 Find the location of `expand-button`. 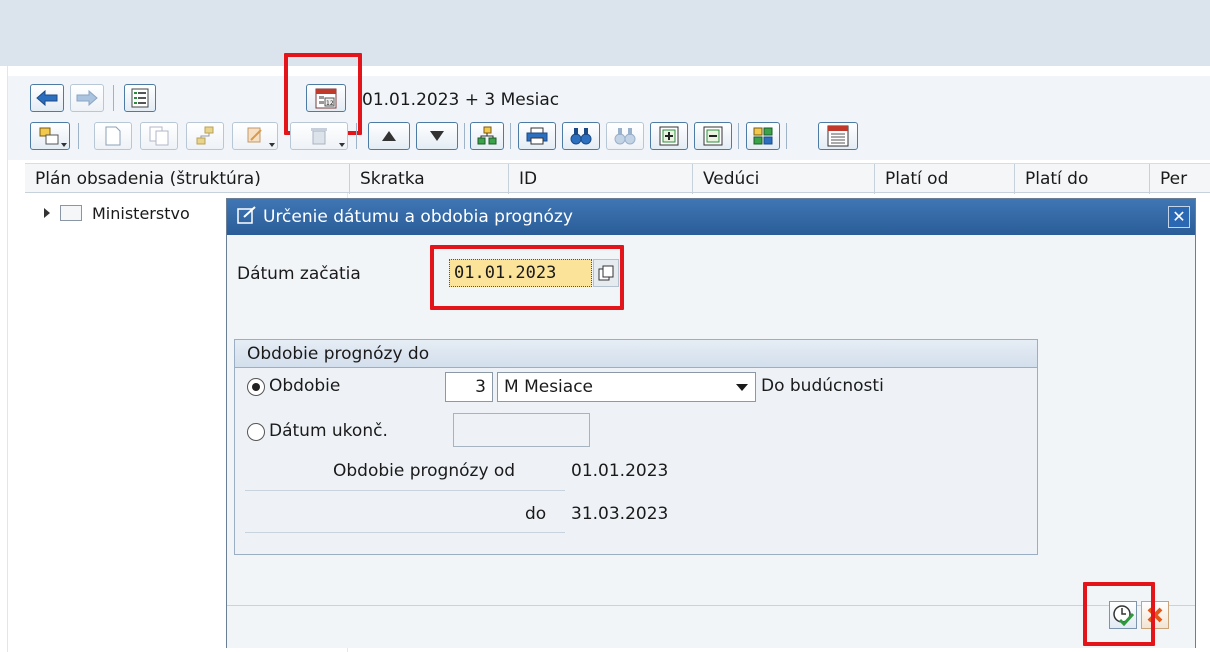

expand-button is located at coordinates (669, 136).